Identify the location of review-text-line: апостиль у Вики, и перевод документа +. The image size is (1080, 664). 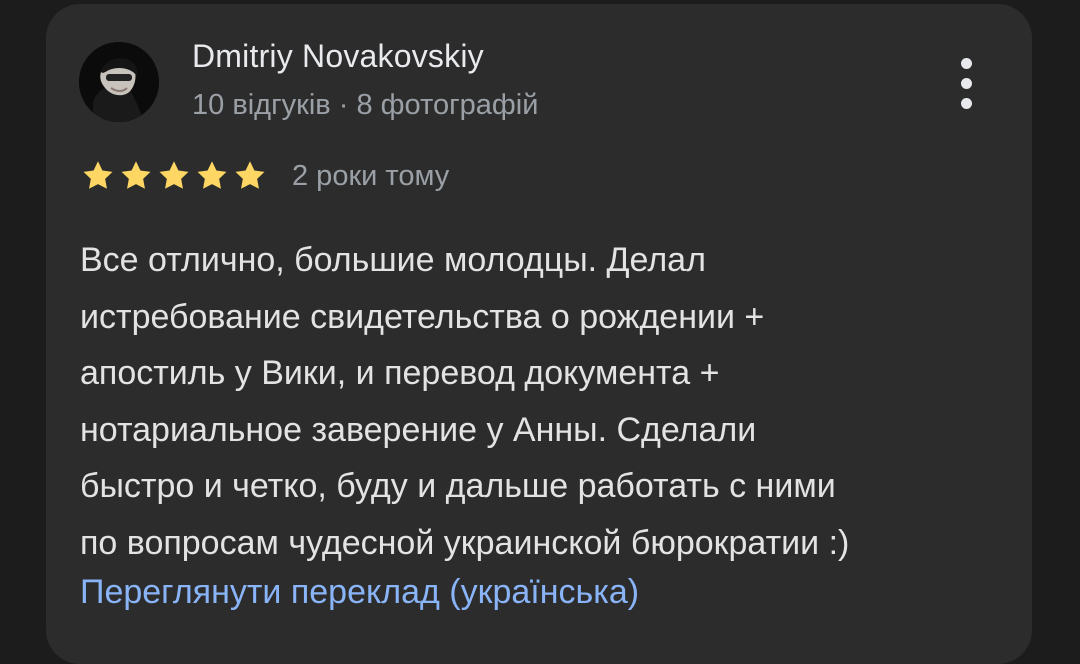
(400, 373).